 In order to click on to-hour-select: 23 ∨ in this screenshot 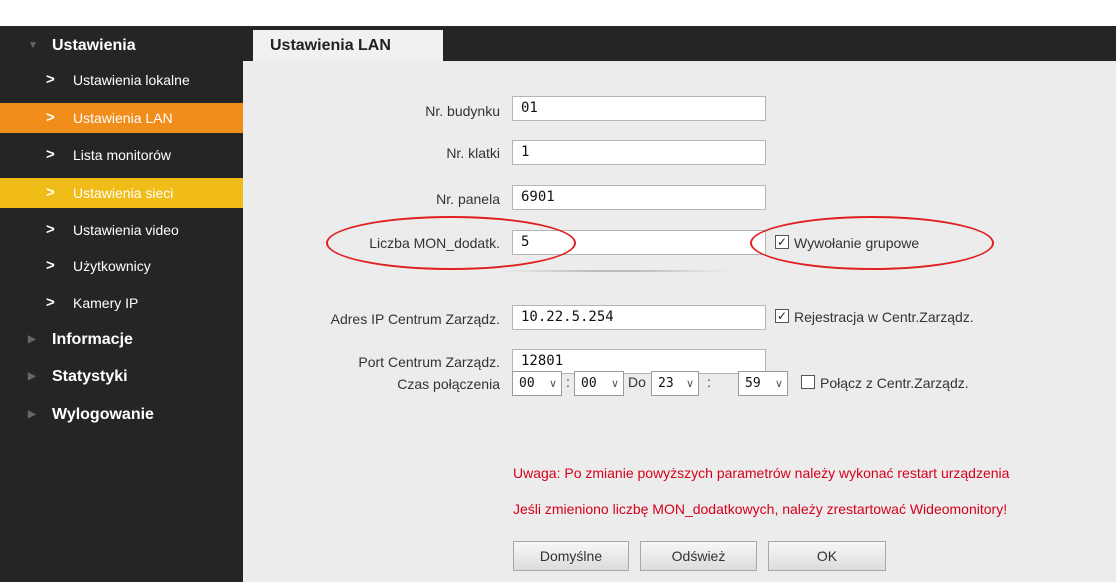, I will do `click(675, 383)`.